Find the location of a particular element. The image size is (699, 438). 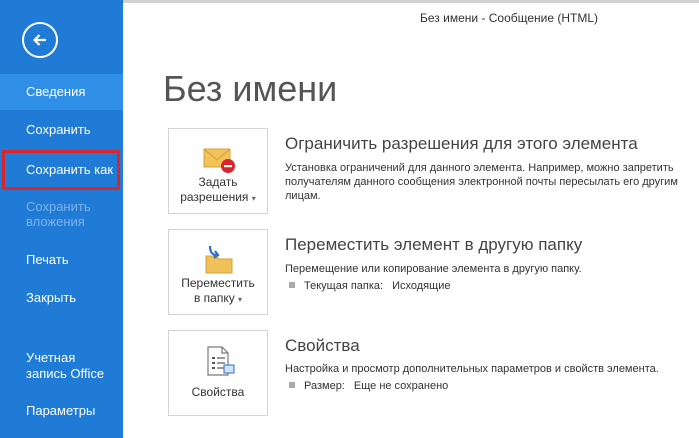

page-title: Без имени is located at coordinates (250, 88).